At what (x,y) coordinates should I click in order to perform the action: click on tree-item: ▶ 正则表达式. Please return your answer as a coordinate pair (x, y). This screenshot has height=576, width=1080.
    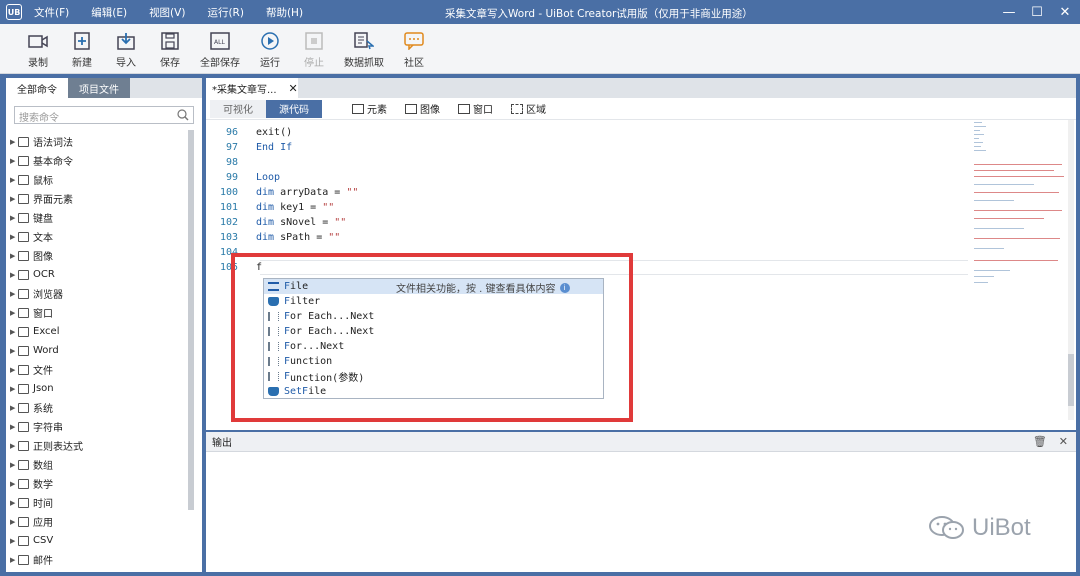
    Looking at the image, I should click on (98, 445).